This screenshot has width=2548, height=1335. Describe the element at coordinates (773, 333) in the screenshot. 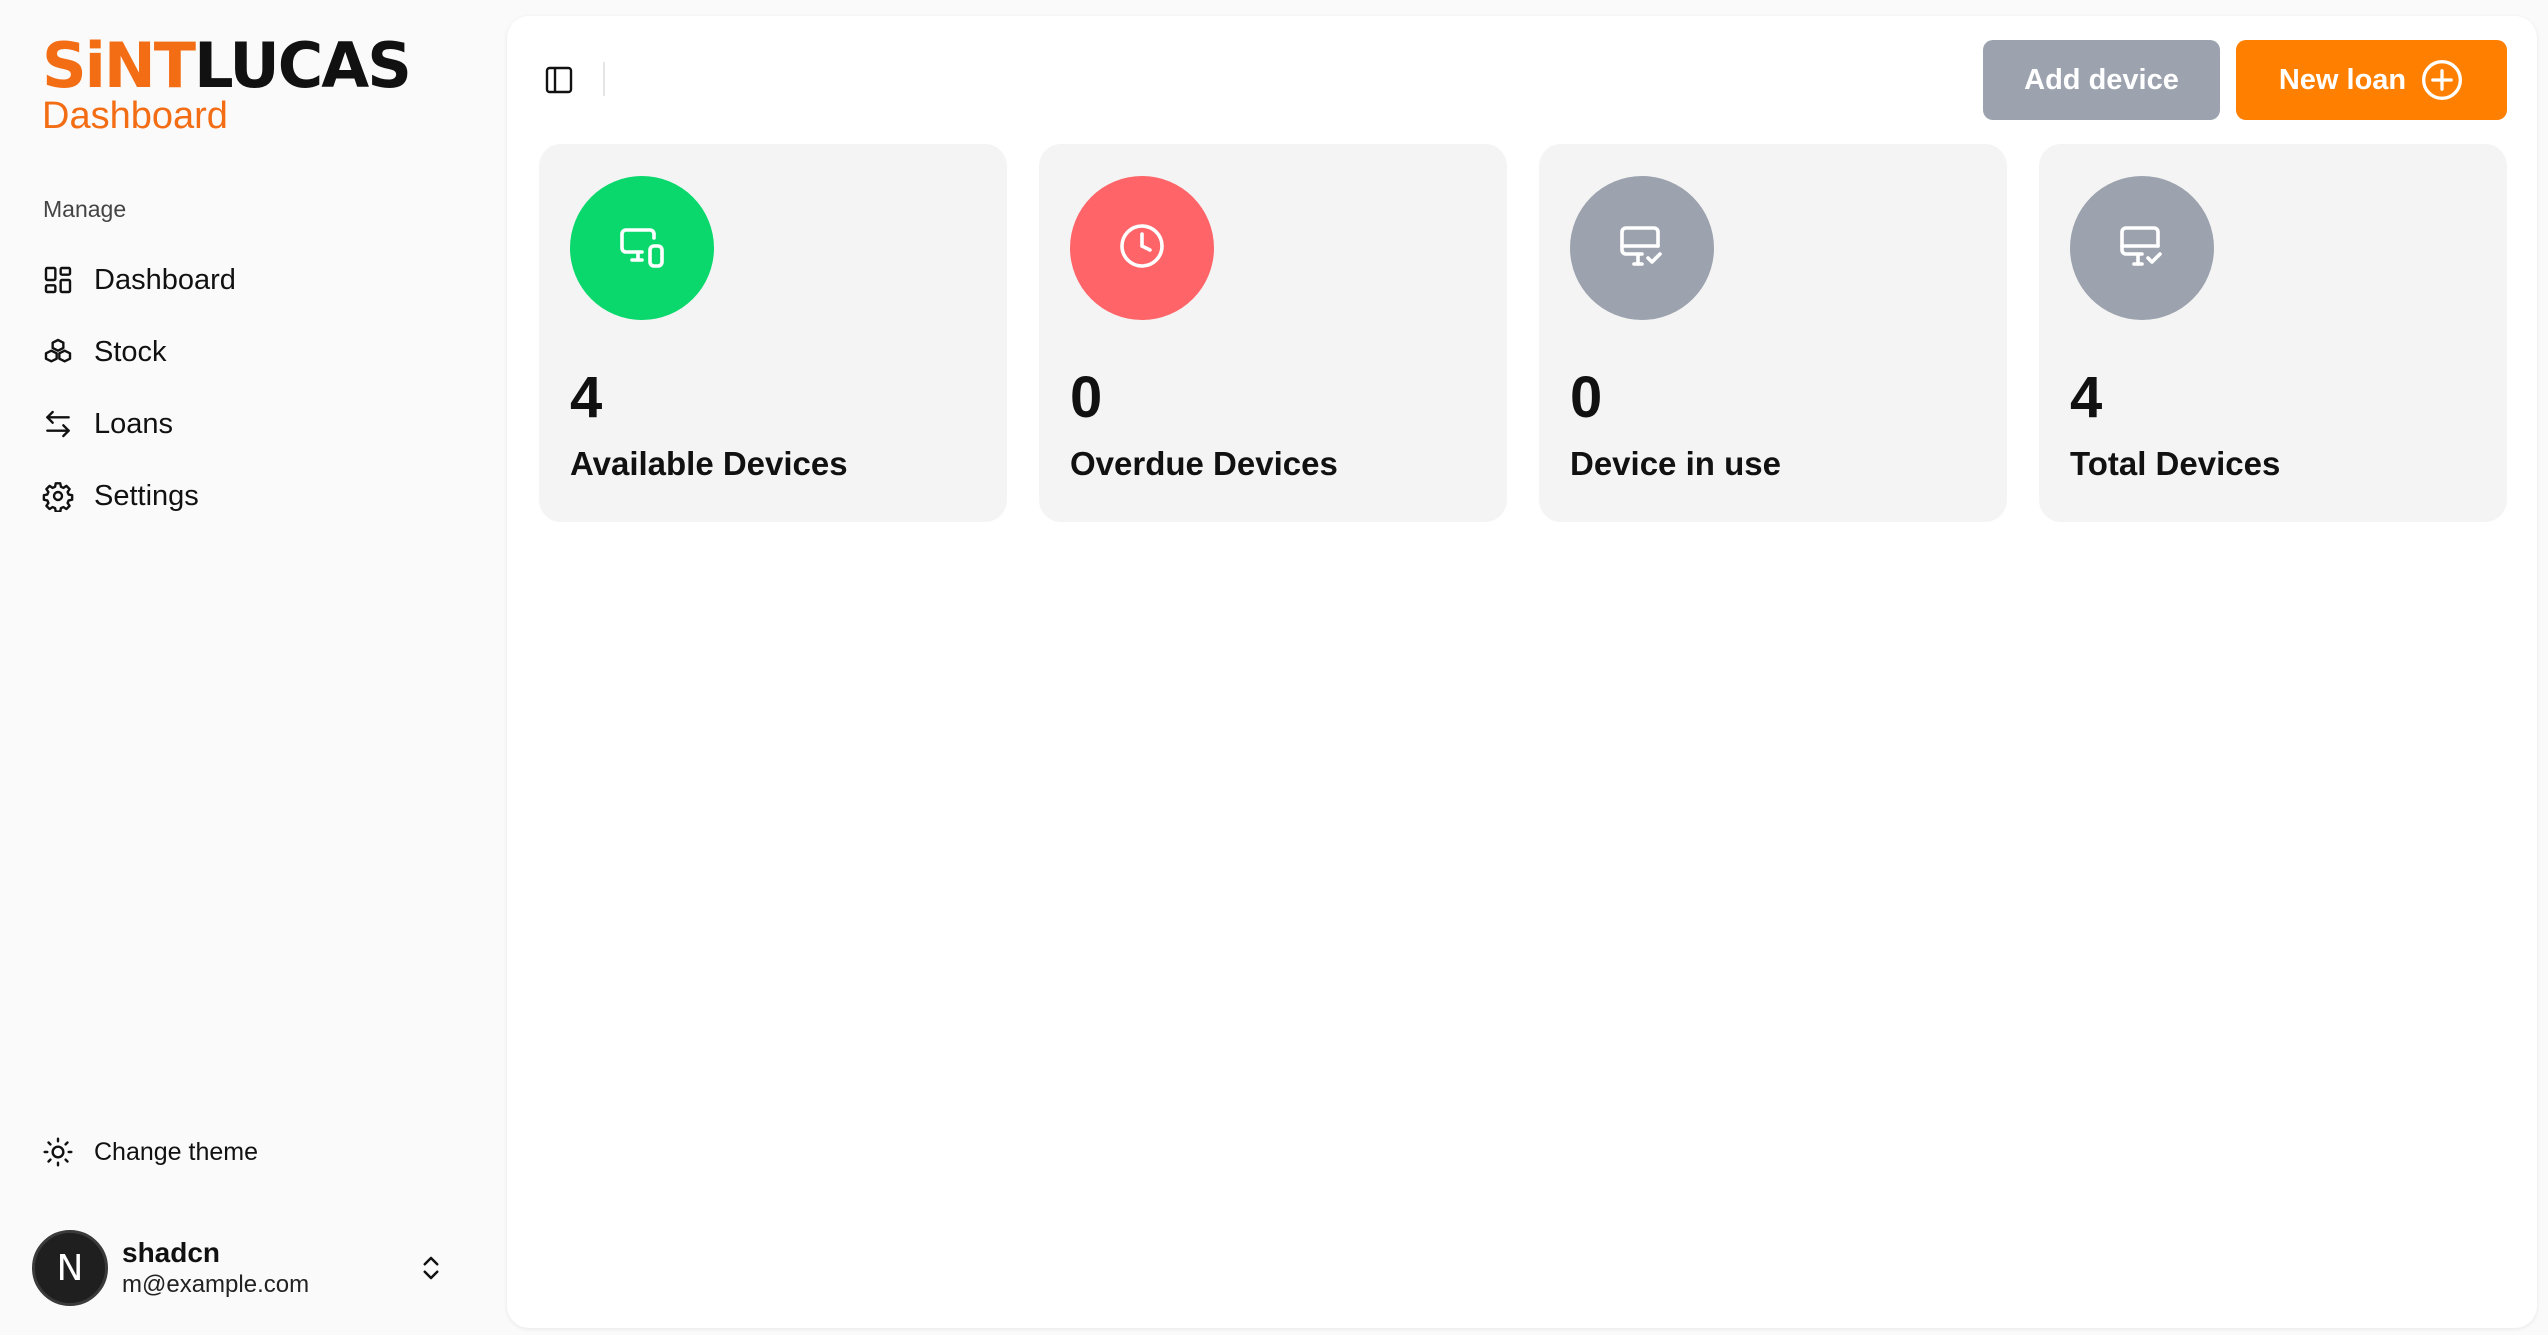

I see `stat-card-available: 4 Available Devices` at that location.